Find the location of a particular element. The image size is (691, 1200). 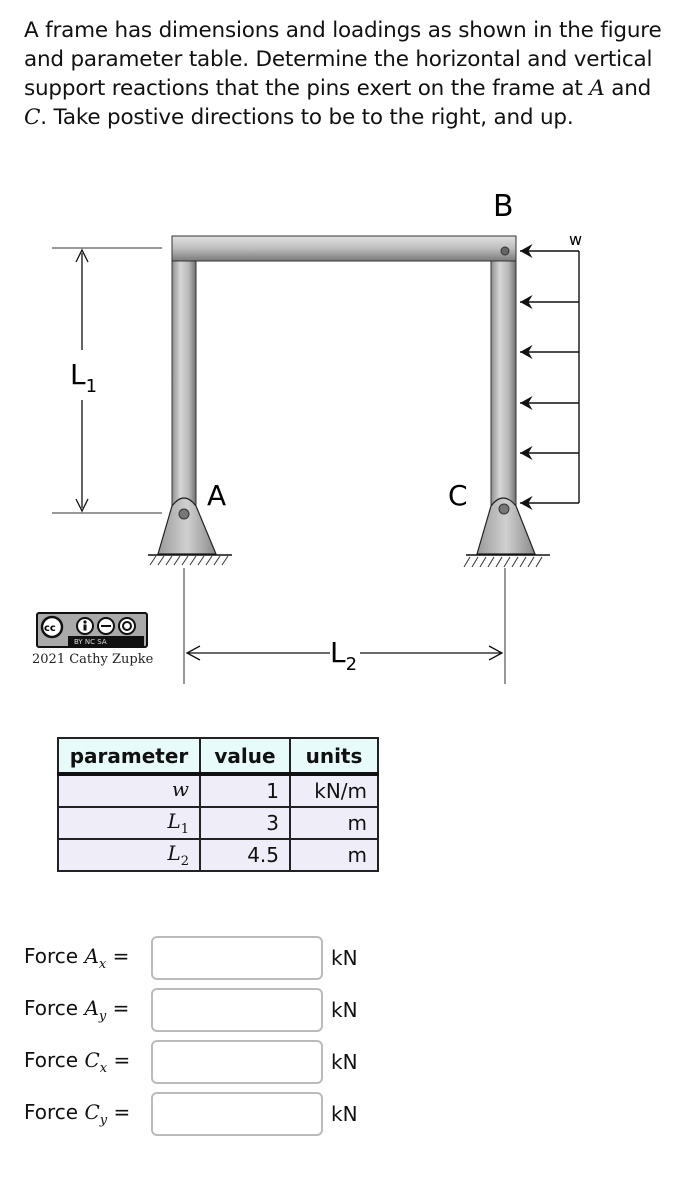

answer-label: Force Ay = is located at coordinates (87, 1010).